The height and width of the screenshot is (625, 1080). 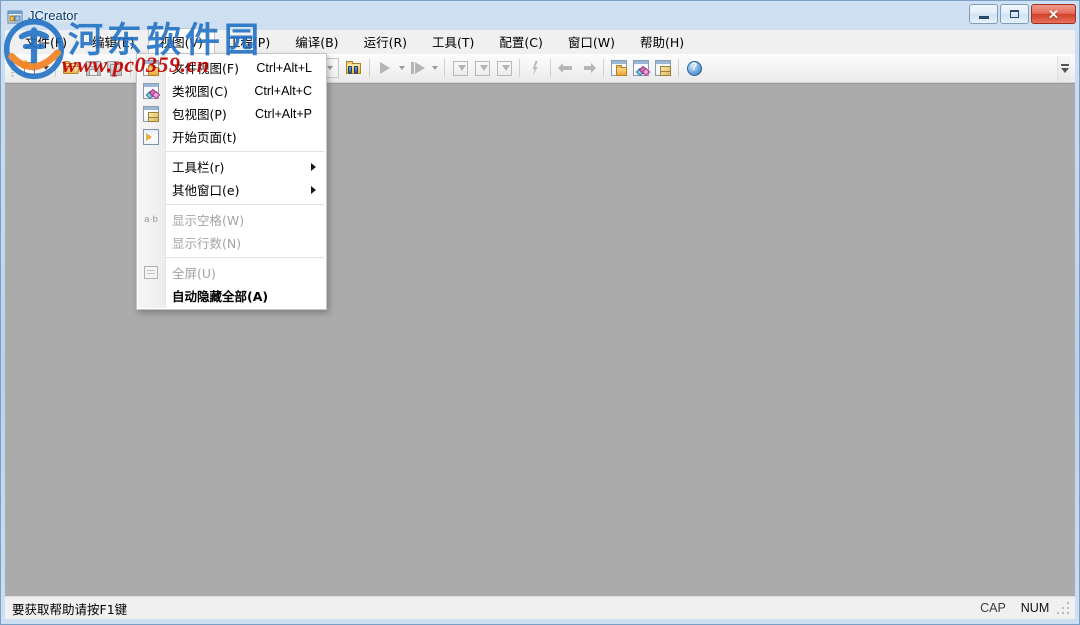 I want to click on new-document-icon, so click(x=29, y=68).